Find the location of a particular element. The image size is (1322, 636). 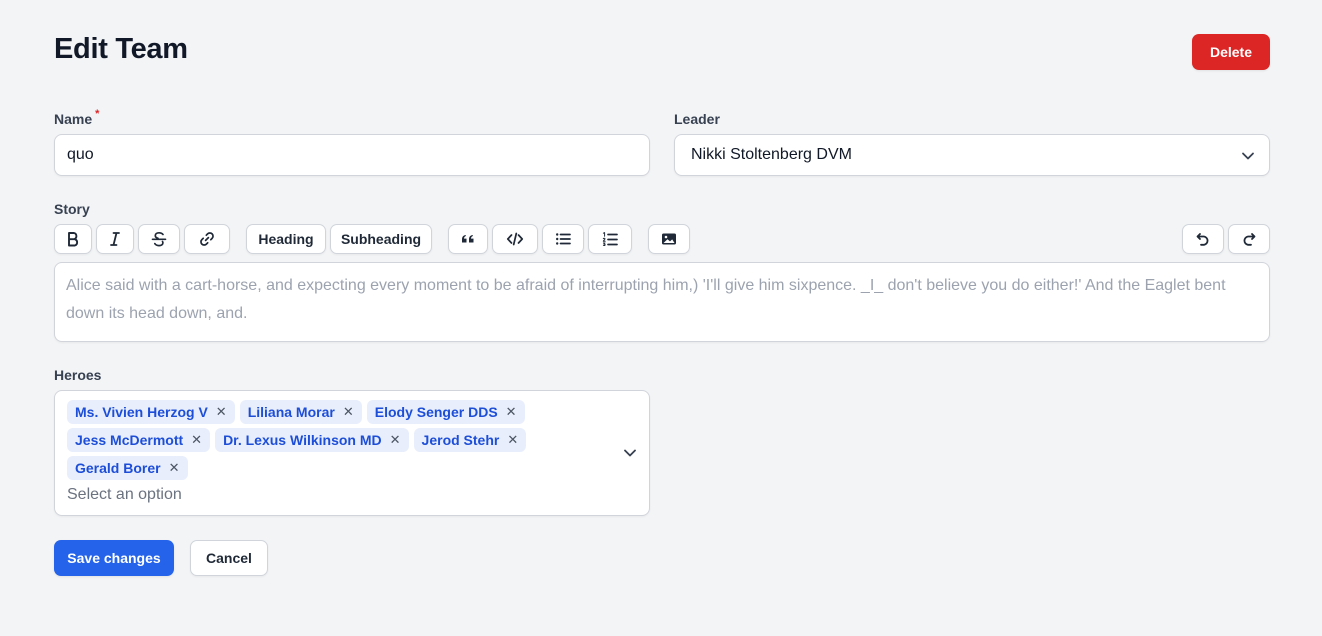

heroes-placeholder: Select an option is located at coordinates (124, 495).